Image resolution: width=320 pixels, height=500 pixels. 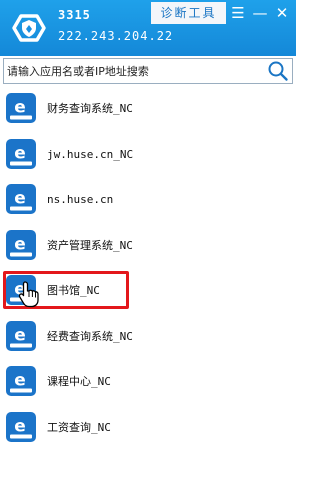 I want to click on app-item-finance: e 财务查询系统_NC, so click(x=148, y=109).